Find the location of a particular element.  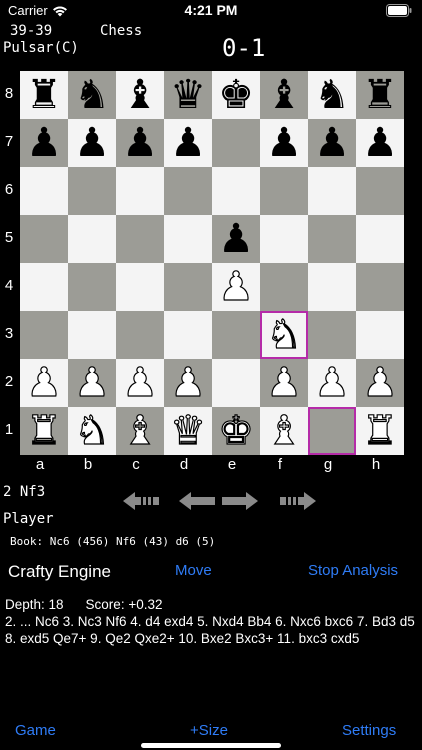

file-label-e: e is located at coordinates (232, 464).